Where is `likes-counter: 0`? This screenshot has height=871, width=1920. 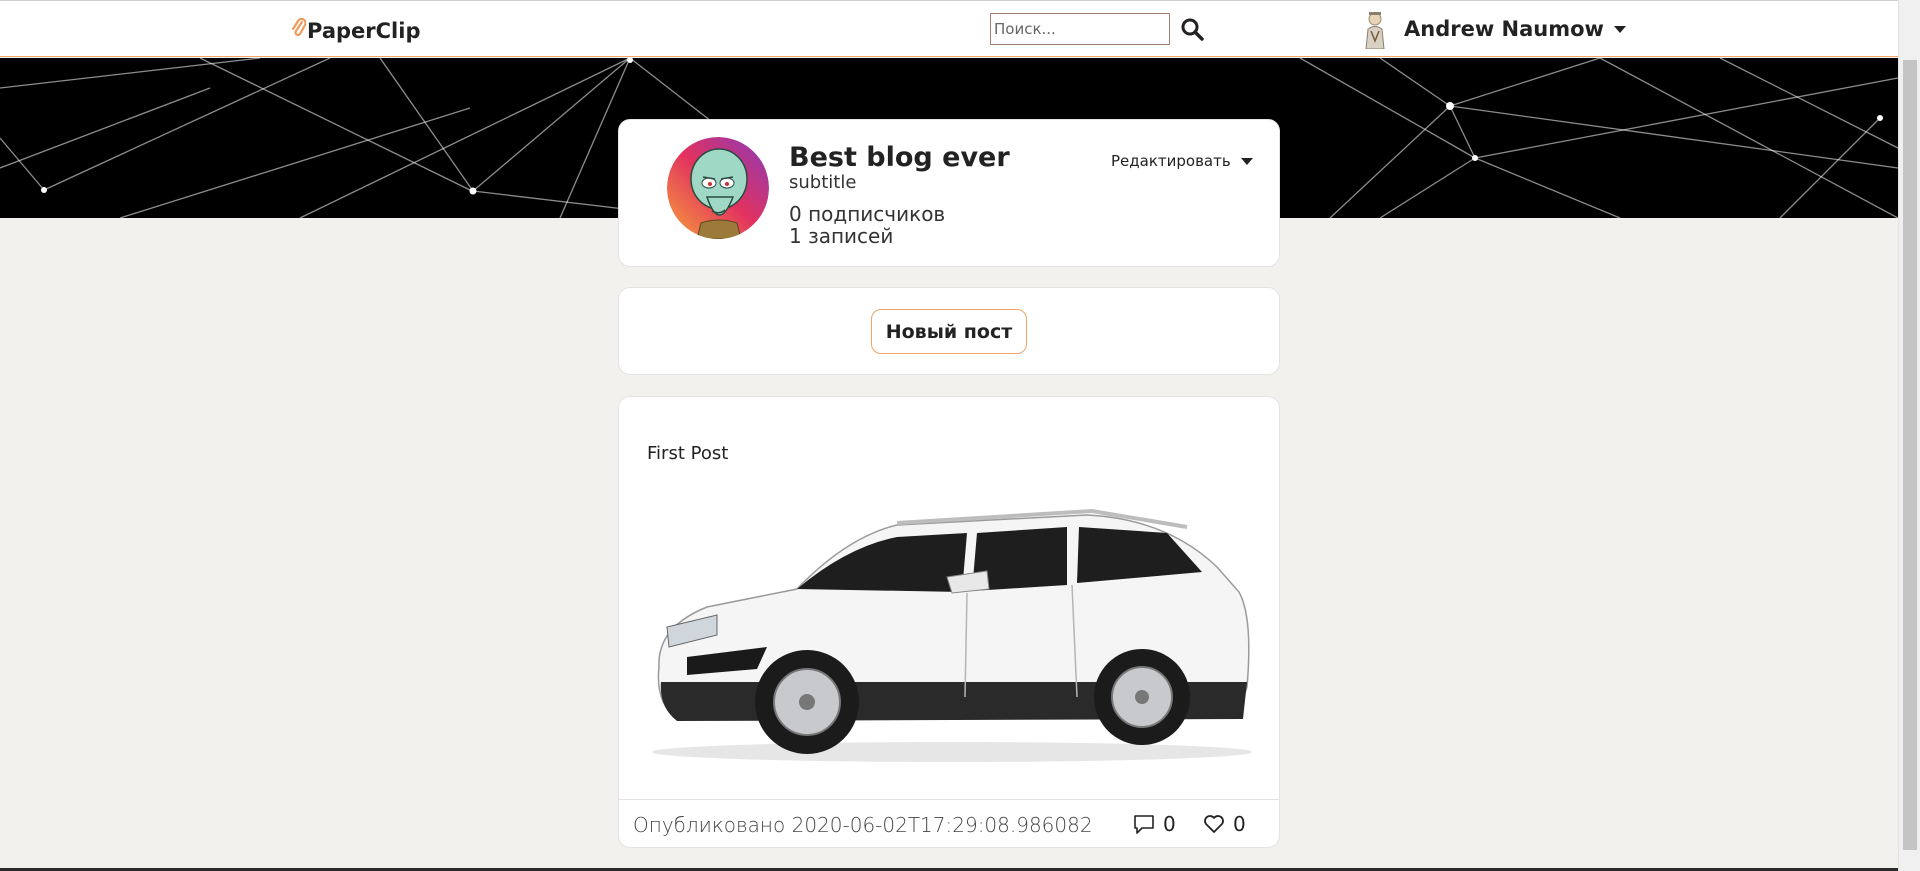
likes-counter: 0 is located at coordinates (1224, 824).